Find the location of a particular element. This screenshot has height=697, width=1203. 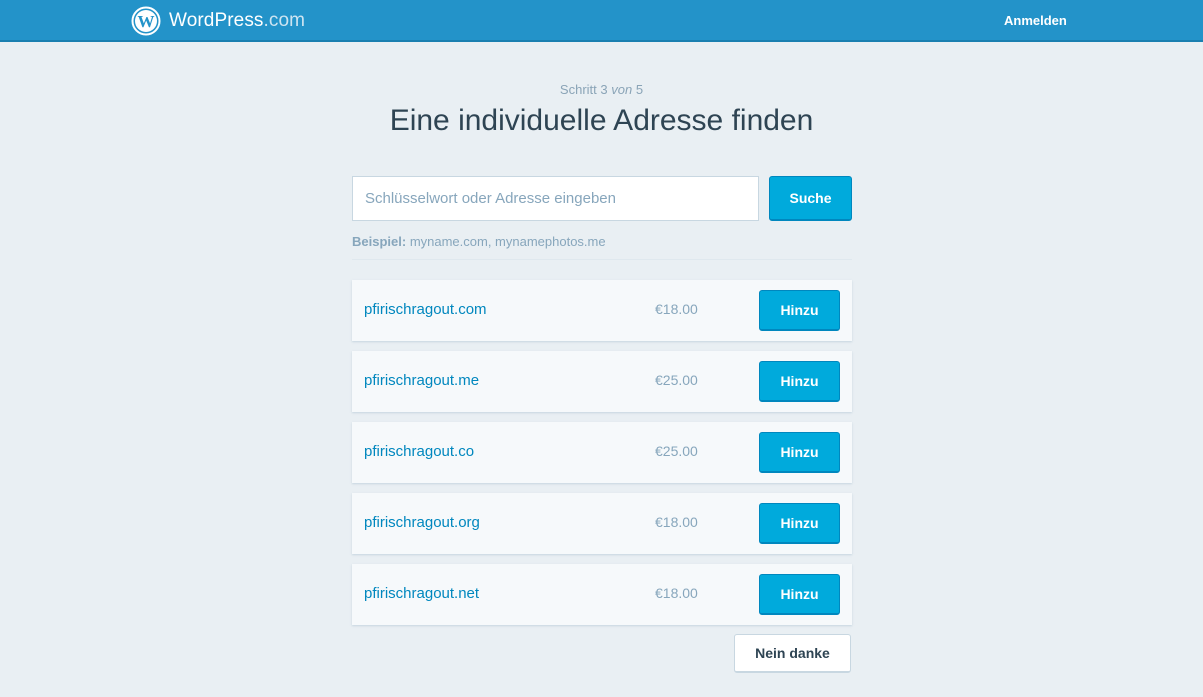

domain-result-row: pfirischragout.co €25.00 Hinzu is located at coordinates (602, 452).